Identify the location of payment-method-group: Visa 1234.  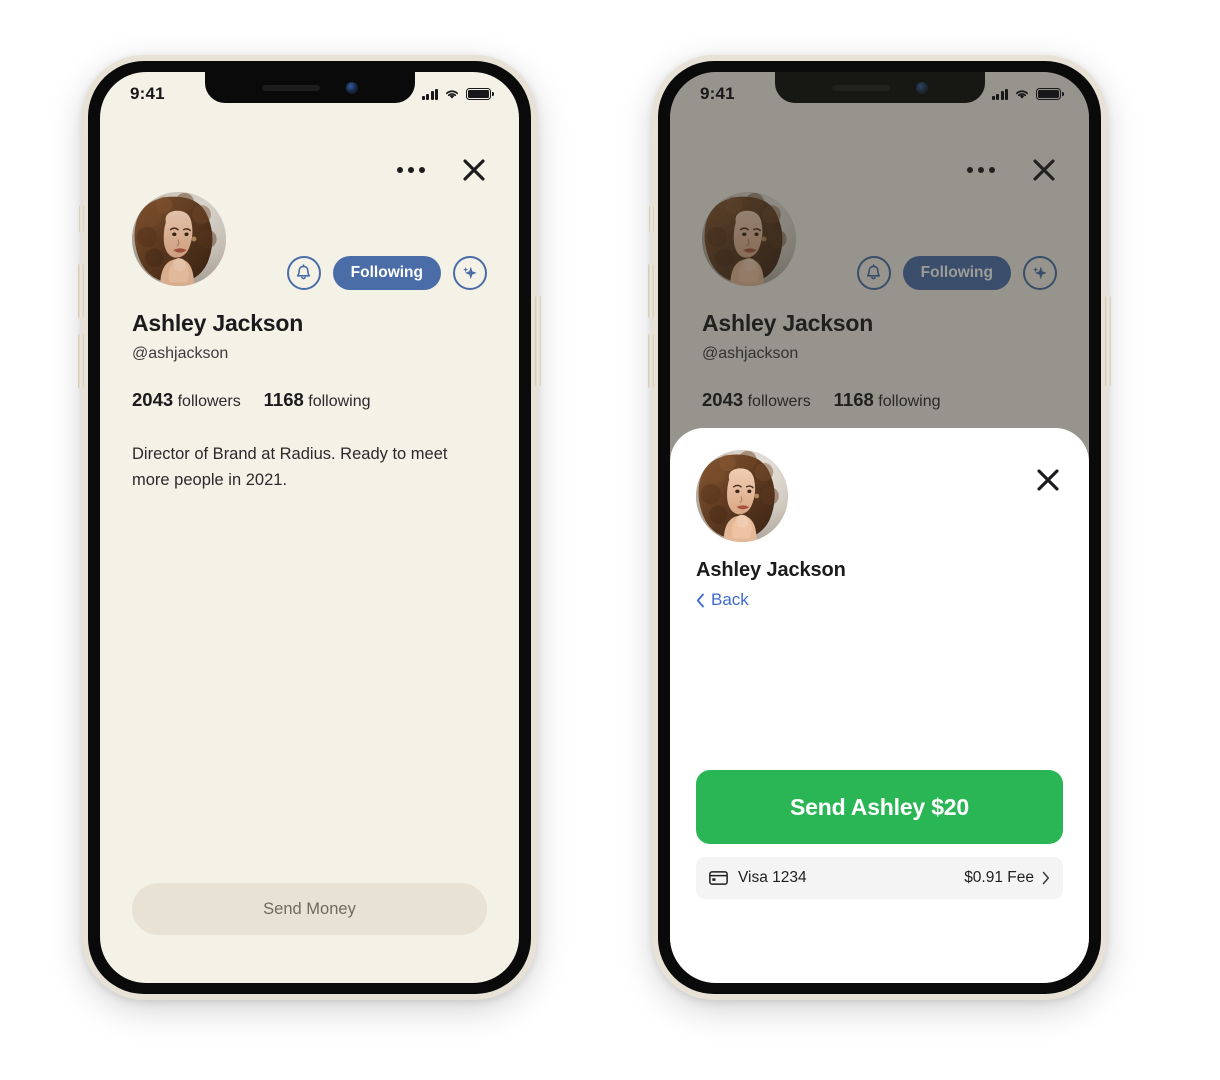
(758, 878).